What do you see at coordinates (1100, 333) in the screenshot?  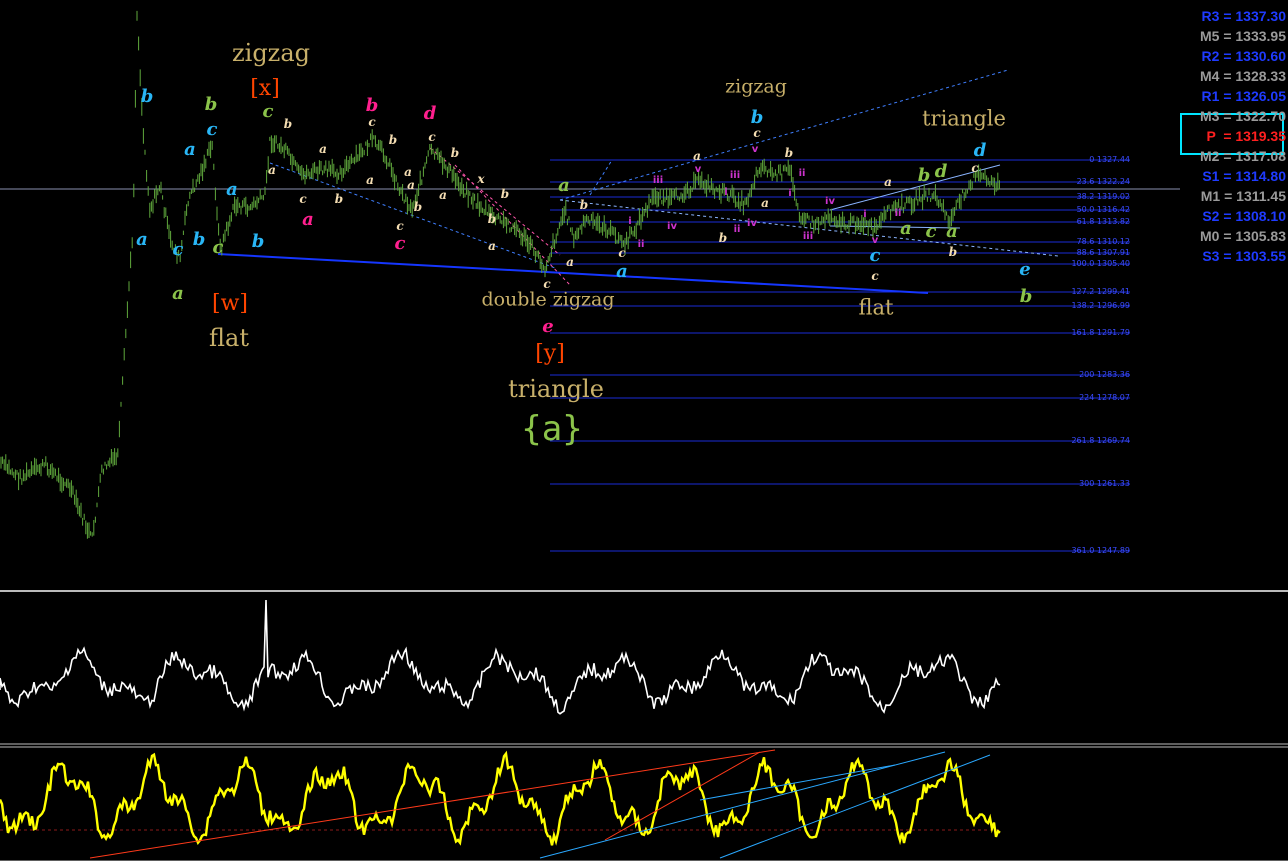 I see `fib-level-label: 161.8 1291.79` at bounding box center [1100, 333].